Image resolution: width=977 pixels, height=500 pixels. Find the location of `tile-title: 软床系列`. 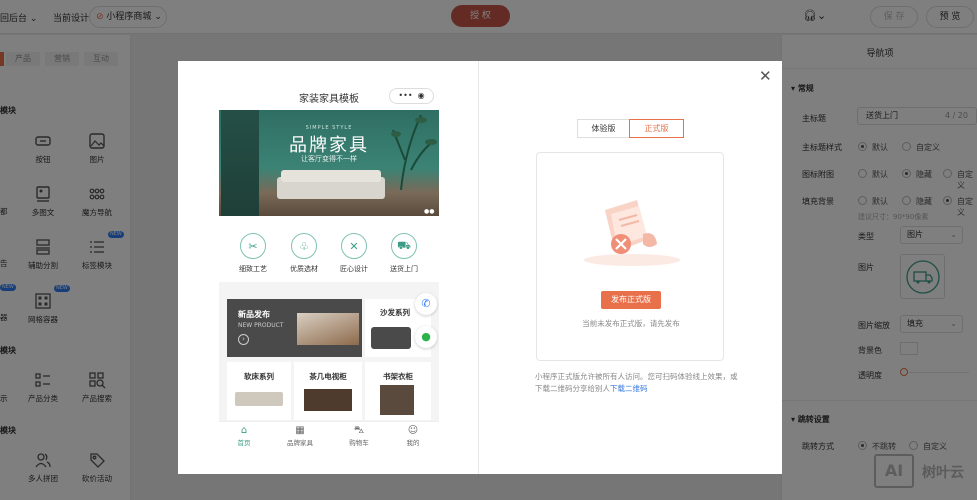

tile-title: 软床系列 is located at coordinates (259, 376).